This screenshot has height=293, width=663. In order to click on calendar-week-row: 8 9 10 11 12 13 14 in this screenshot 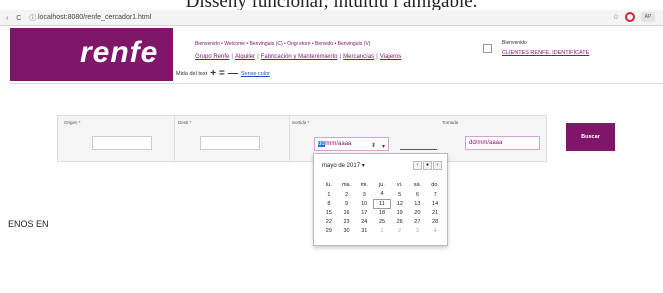, I will do `click(382, 203)`.